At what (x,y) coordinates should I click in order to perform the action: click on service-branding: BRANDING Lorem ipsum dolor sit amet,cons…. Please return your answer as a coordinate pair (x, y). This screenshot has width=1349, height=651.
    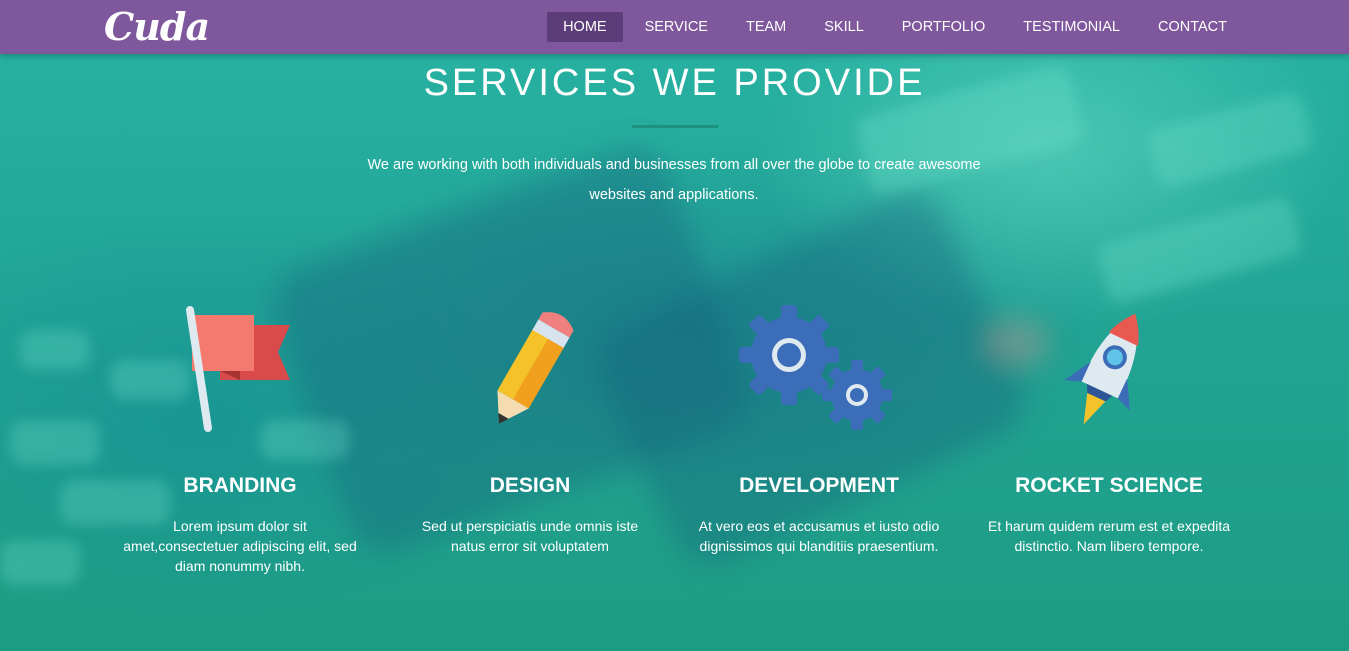
    Looking at the image, I should click on (240, 438).